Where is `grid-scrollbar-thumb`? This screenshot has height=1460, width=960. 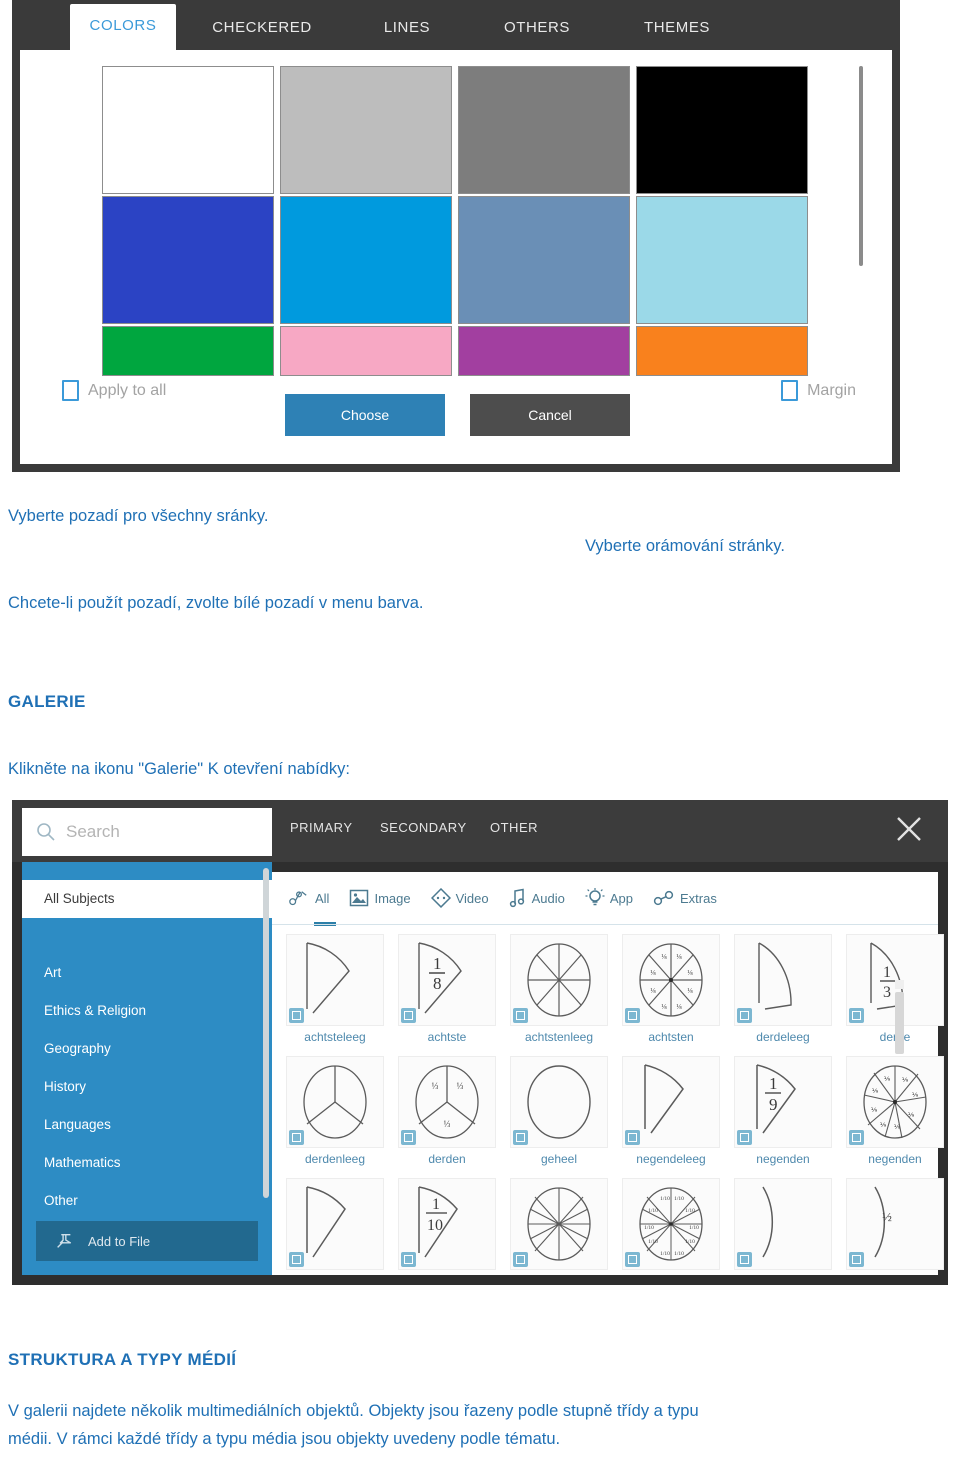 grid-scrollbar-thumb is located at coordinates (899, 1023).